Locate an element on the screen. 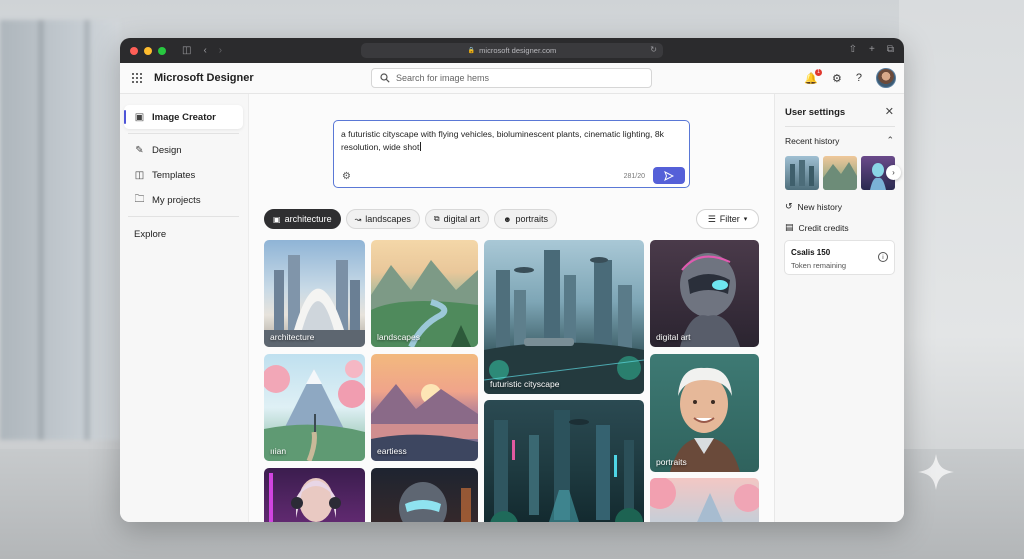  sidebar-item-design: ✎ Design is located at coordinates (183, 150).